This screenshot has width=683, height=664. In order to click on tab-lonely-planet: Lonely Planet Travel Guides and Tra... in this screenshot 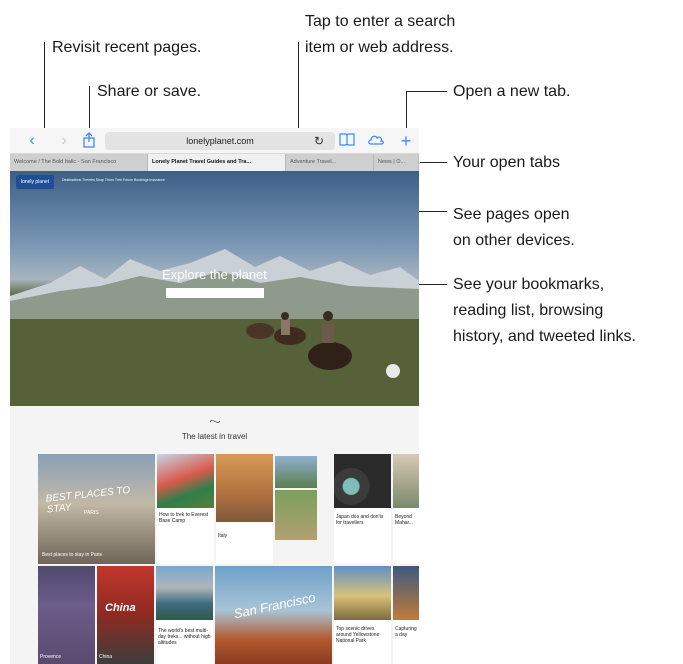, I will do `click(217, 162)`.